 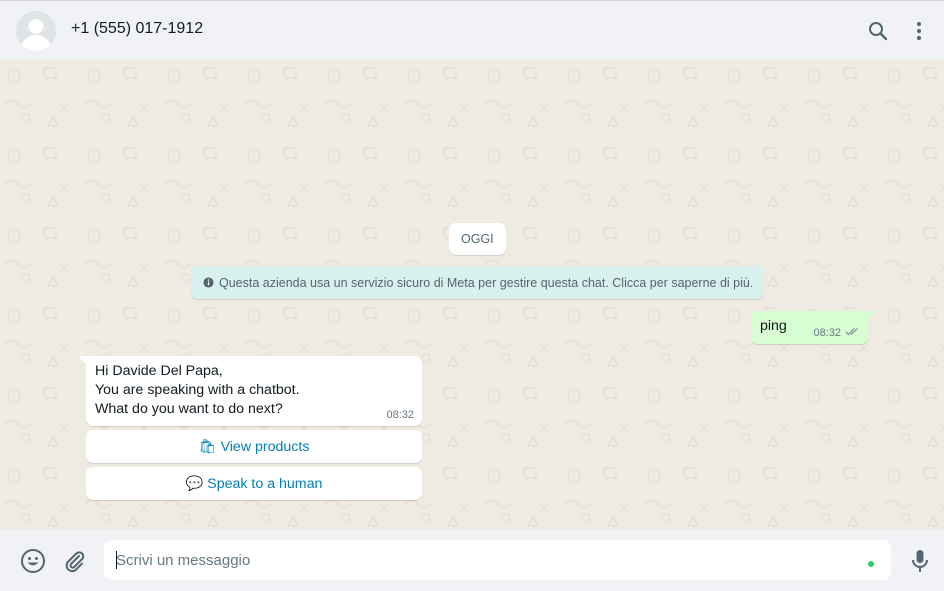 What do you see at coordinates (878, 31) in the screenshot?
I see `search-icon` at bounding box center [878, 31].